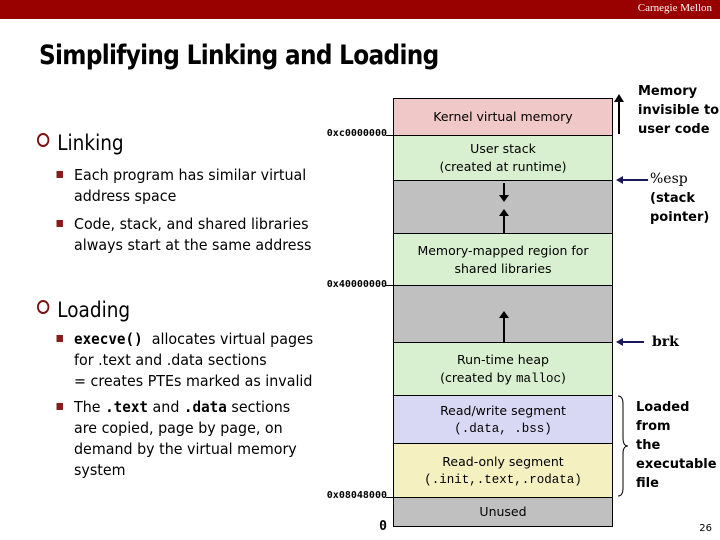 This screenshot has width=720, height=540. What do you see at coordinates (676, 464) in the screenshot?
I see `note-text: executable` at bounding box center [676, 464].